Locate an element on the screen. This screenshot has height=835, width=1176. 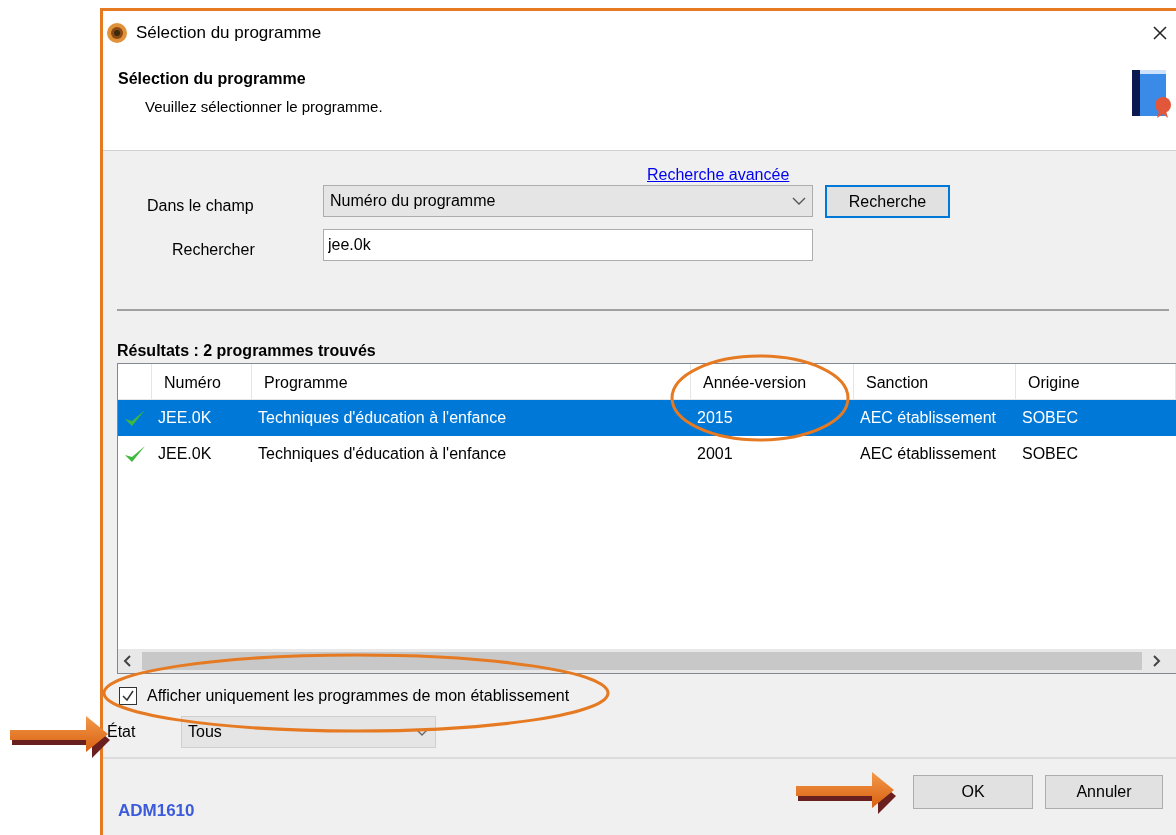
chevron-down-icon is located at coordinates (799, 201).